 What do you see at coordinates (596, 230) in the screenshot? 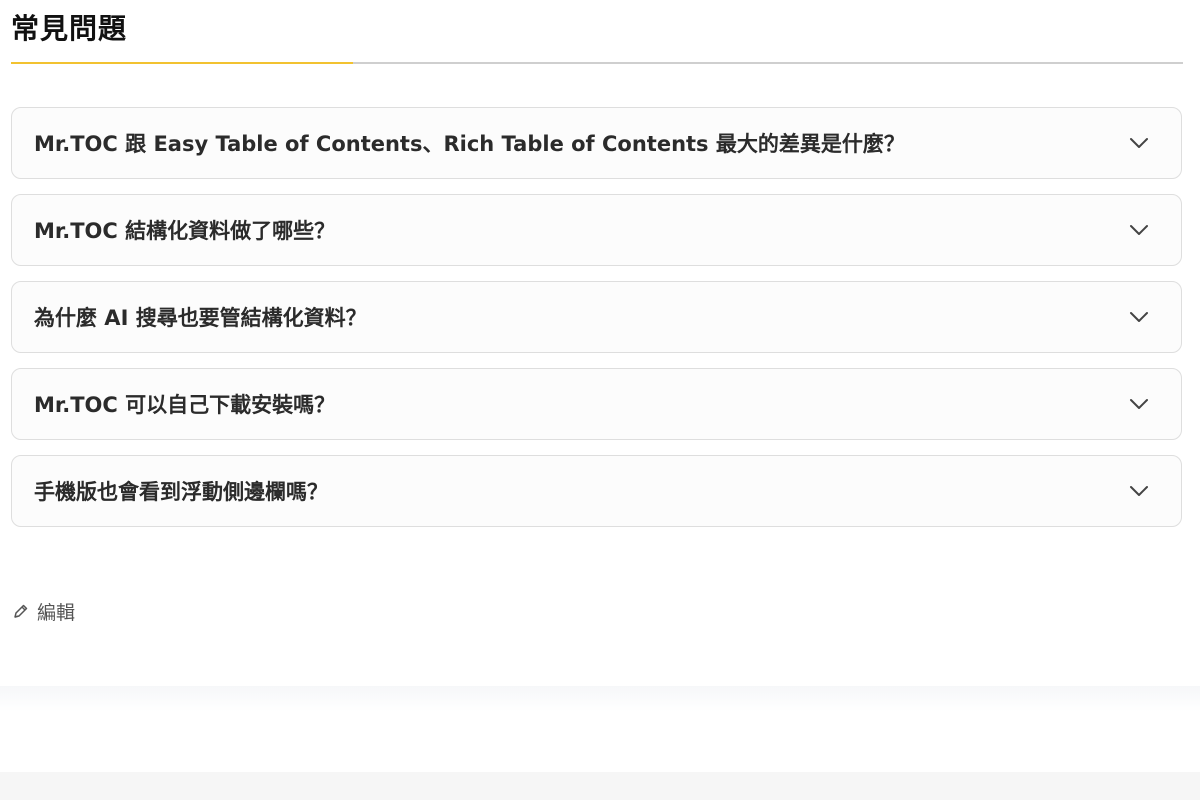
I see `faq-item-structured-data: Mr.TOC 結構化資料做了哪些？` at bounding box center [596, 230].